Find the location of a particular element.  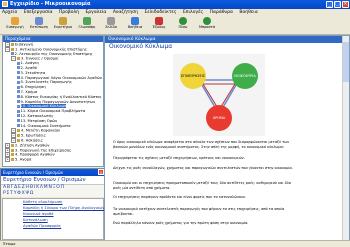

menu-options: Επιλογές is located at coordinates (193, 12).